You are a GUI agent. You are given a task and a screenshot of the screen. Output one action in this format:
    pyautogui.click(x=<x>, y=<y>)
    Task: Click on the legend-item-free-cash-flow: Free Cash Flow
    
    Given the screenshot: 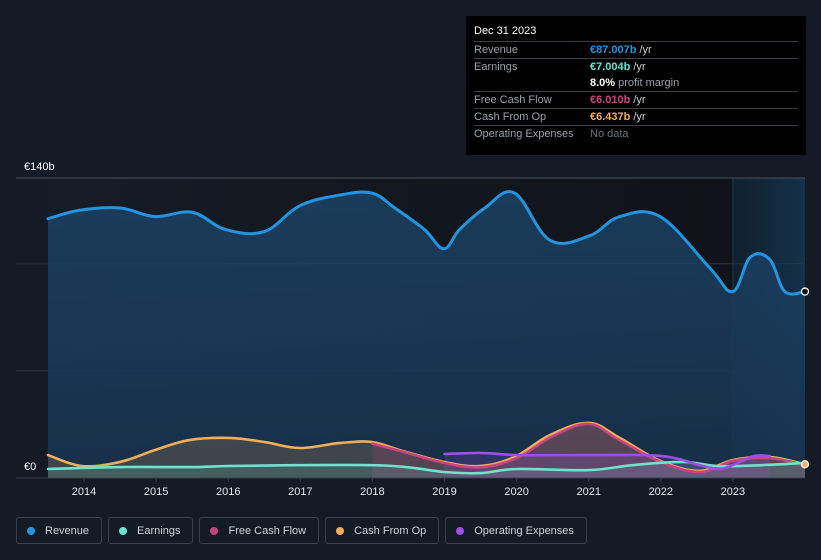 What is the action you would take?
    pyautogui.click(x=259, y=530)
    